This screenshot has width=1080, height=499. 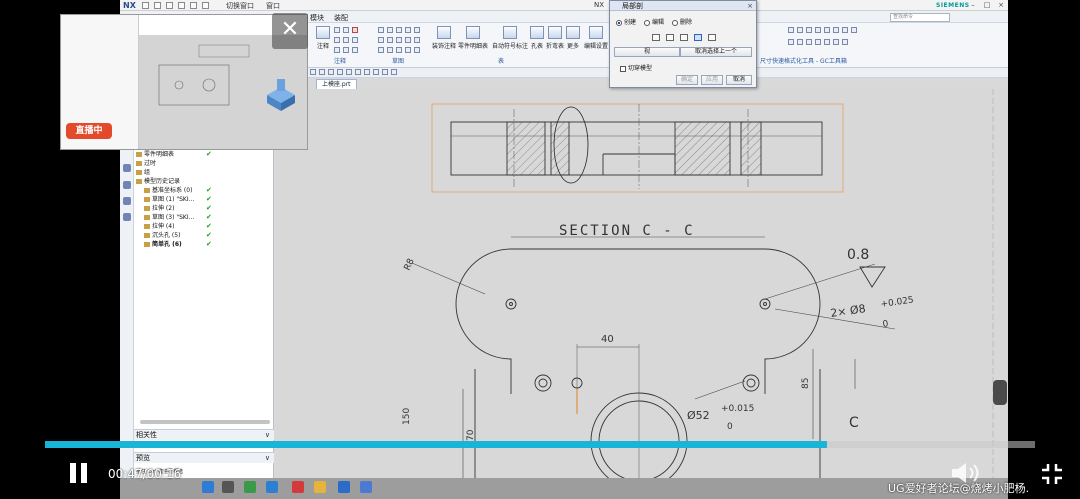 What do you see at coordinates (317, 18) in the screenshot?
I see `tab-modules: 模块` at bounding box center [317, 18].